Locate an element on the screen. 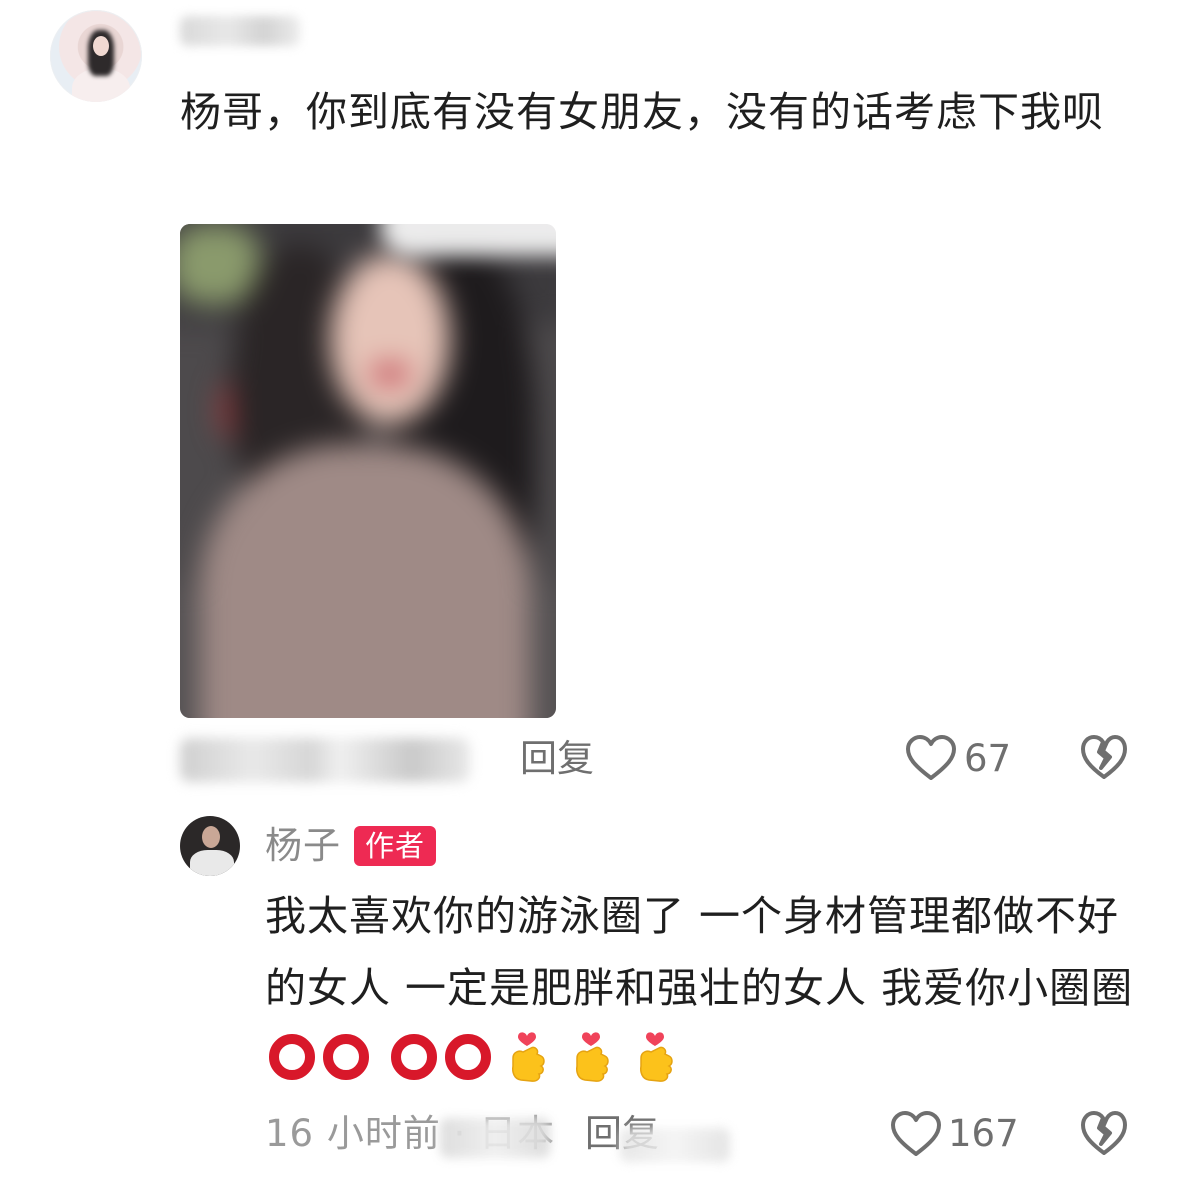  author-badge: 作者 is located at coordinates (395, 846).